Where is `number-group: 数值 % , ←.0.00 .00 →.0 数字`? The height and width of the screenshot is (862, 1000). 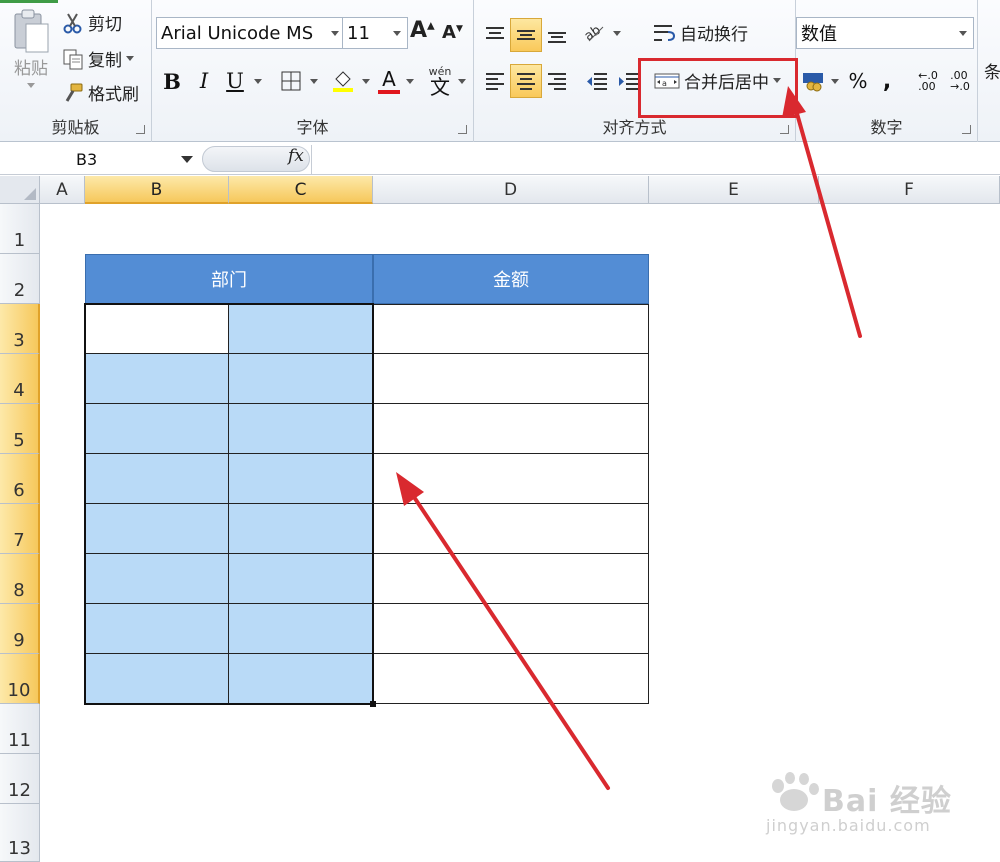 number-group: 数值 % , ←.0.00 .00 →.0 数字 is located at coordinates (887, 71).